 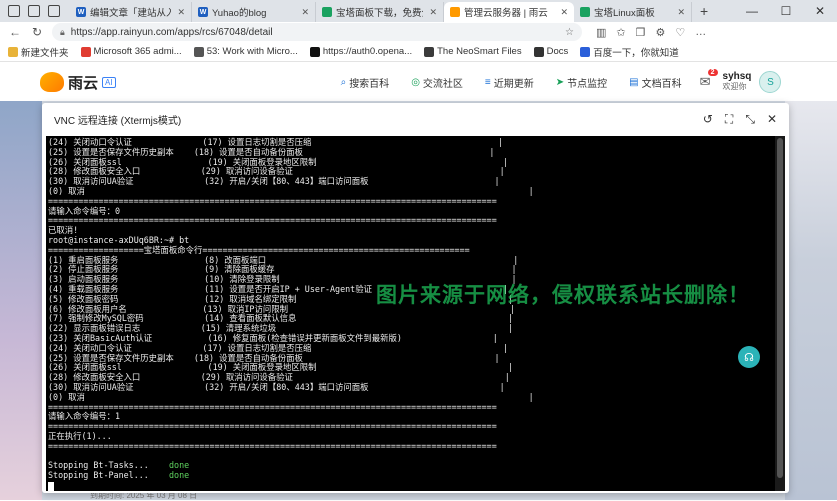 What do you see at coordinates (415, 119) in the screenshot?
I see `vnc-dialog-header: VNC 远程连接 (Xtermjs模式) ↺ ⛶ ⤡ ✕` at bounding box center [415, 119].